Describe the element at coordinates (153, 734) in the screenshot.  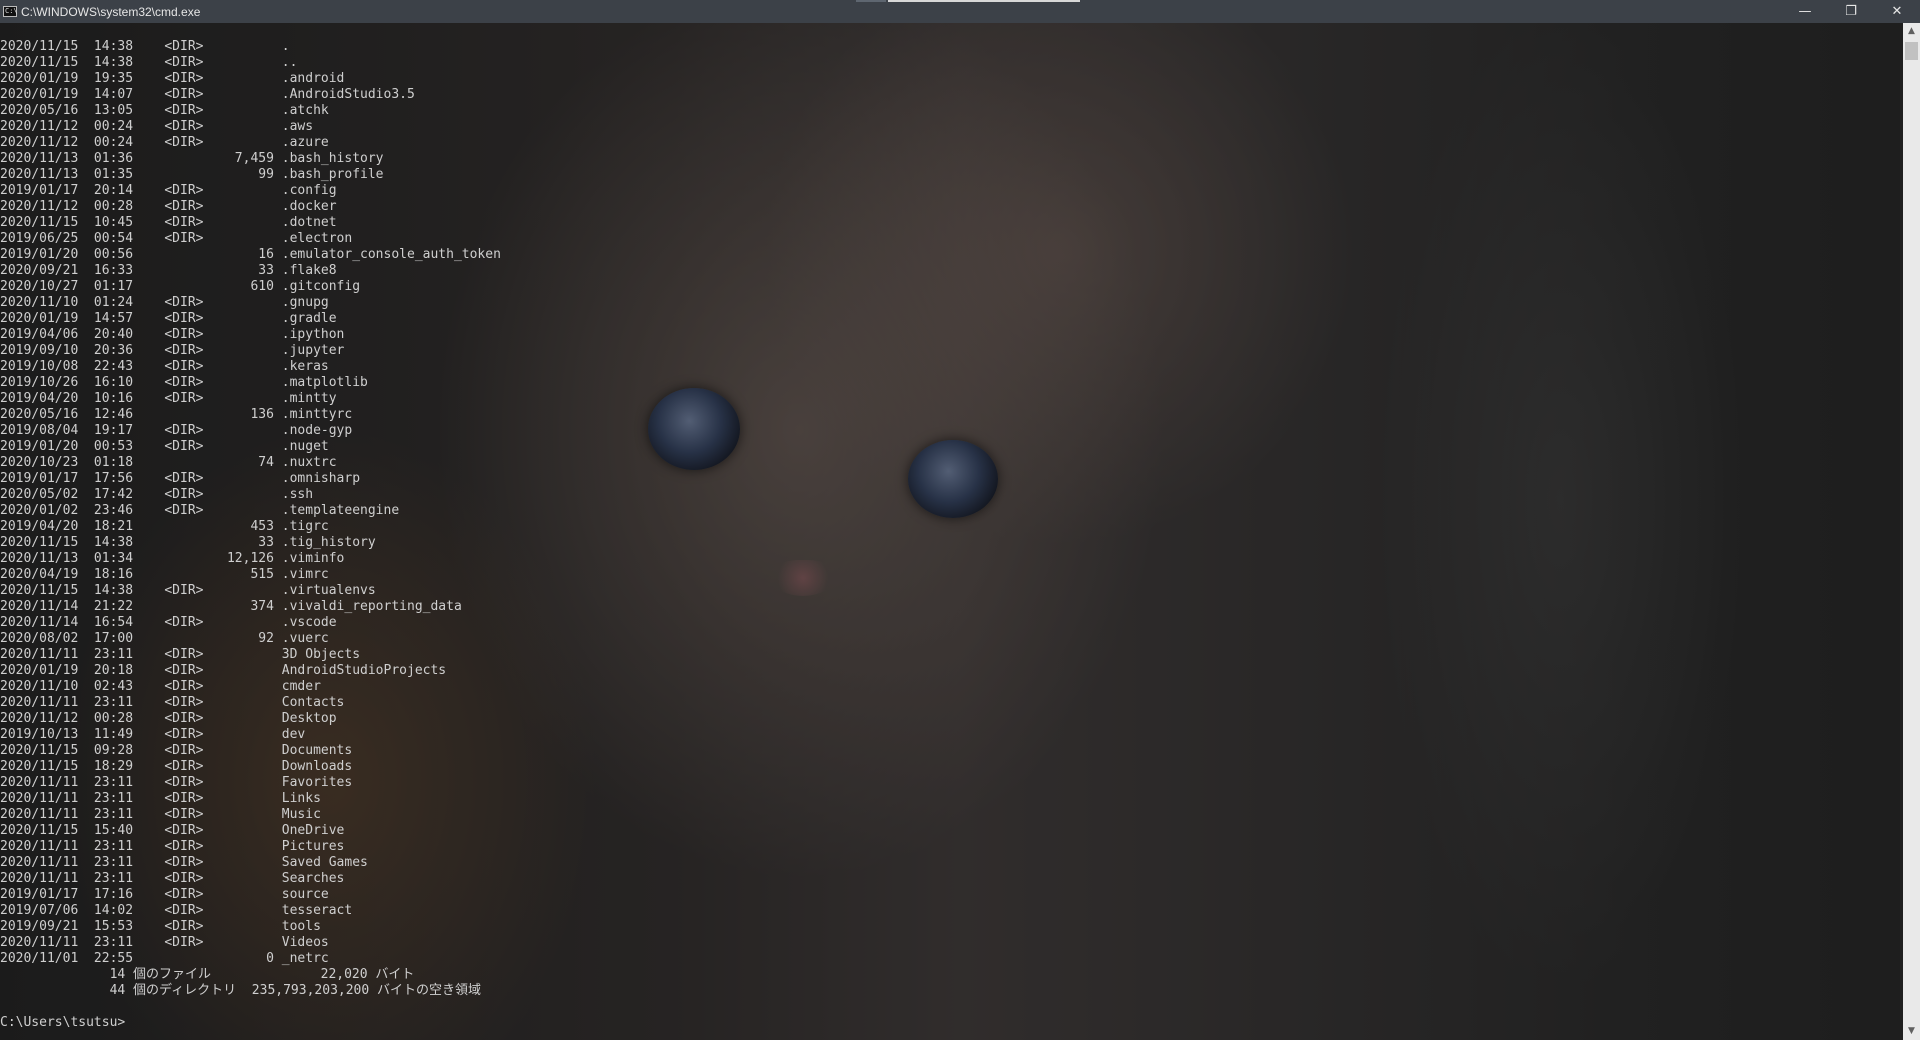
I see `listing-row: 2019/10/13 11:49 <DIR> dev` at that location.